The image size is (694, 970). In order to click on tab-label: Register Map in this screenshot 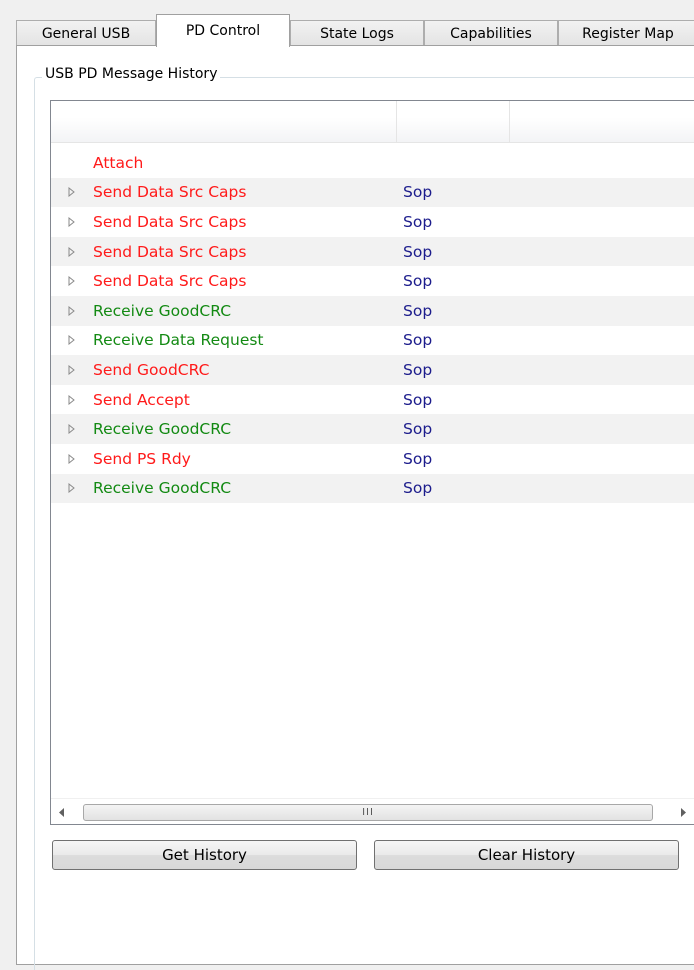, I will do `click(628, 33)`.